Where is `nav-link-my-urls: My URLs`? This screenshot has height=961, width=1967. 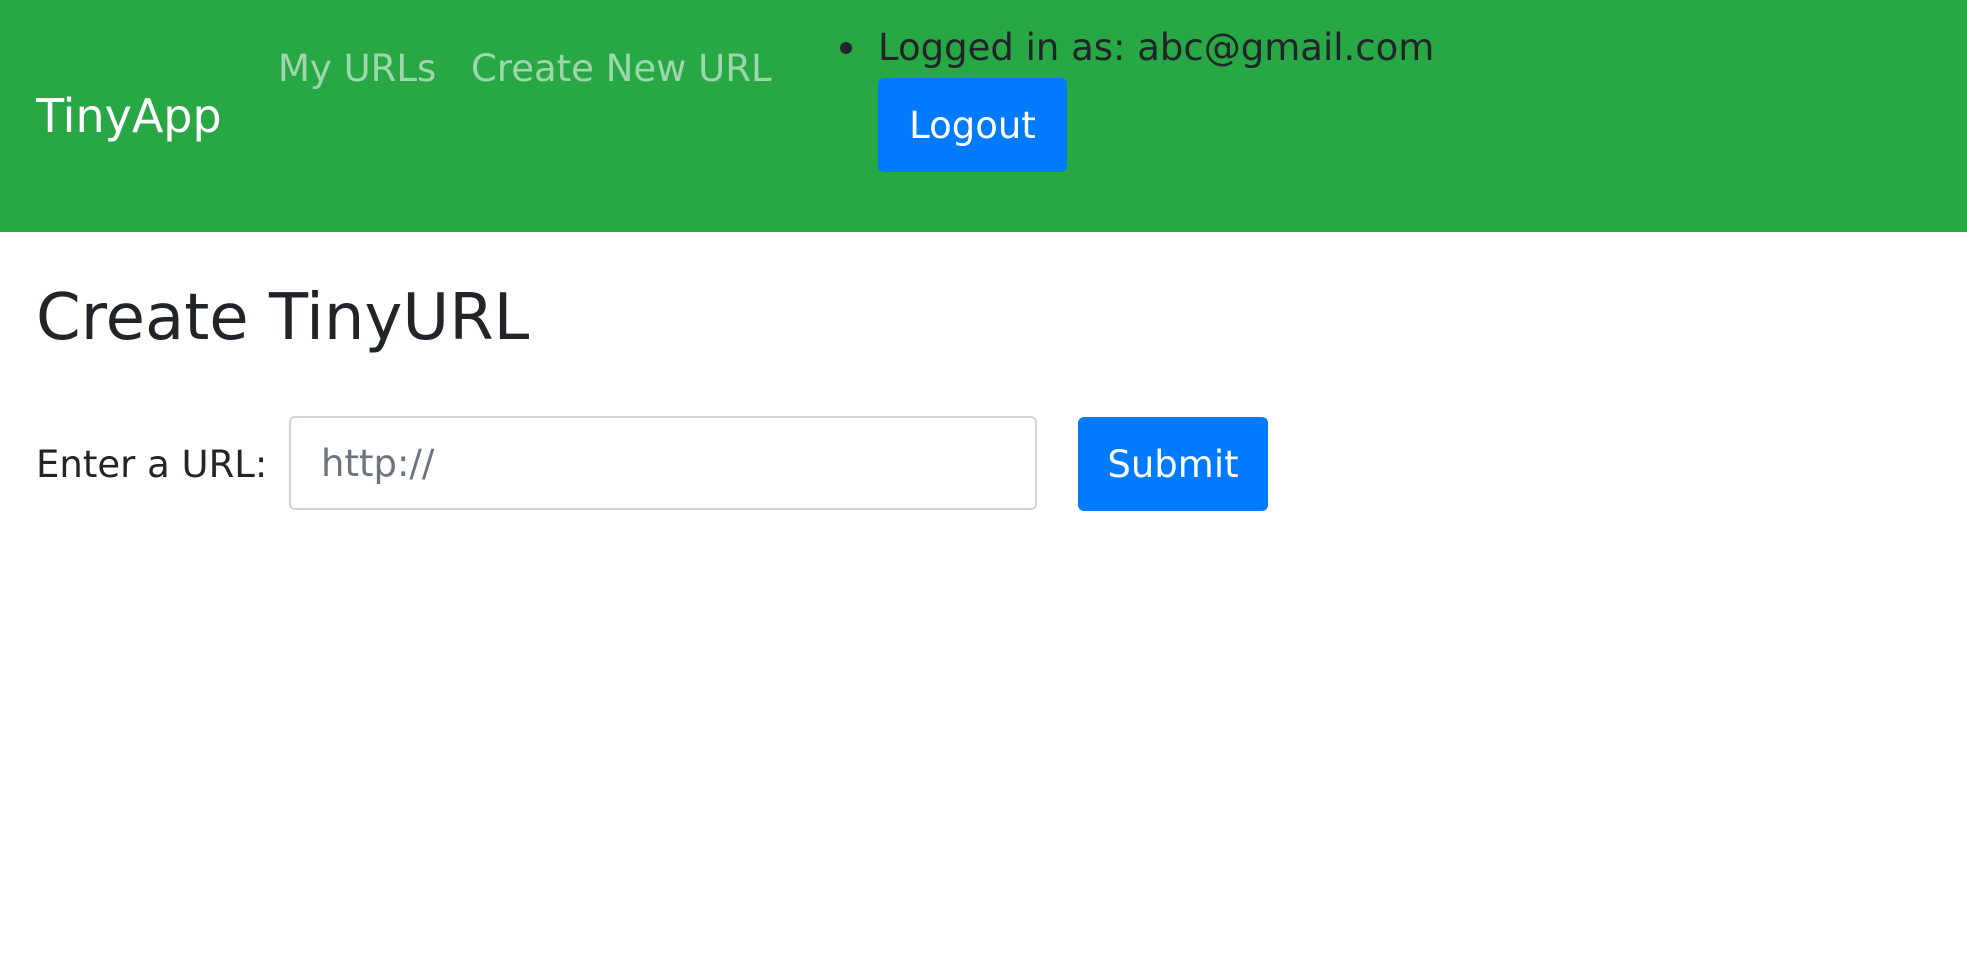 nav-link-my-urls: My URLs is located at coordinates (357, 69).